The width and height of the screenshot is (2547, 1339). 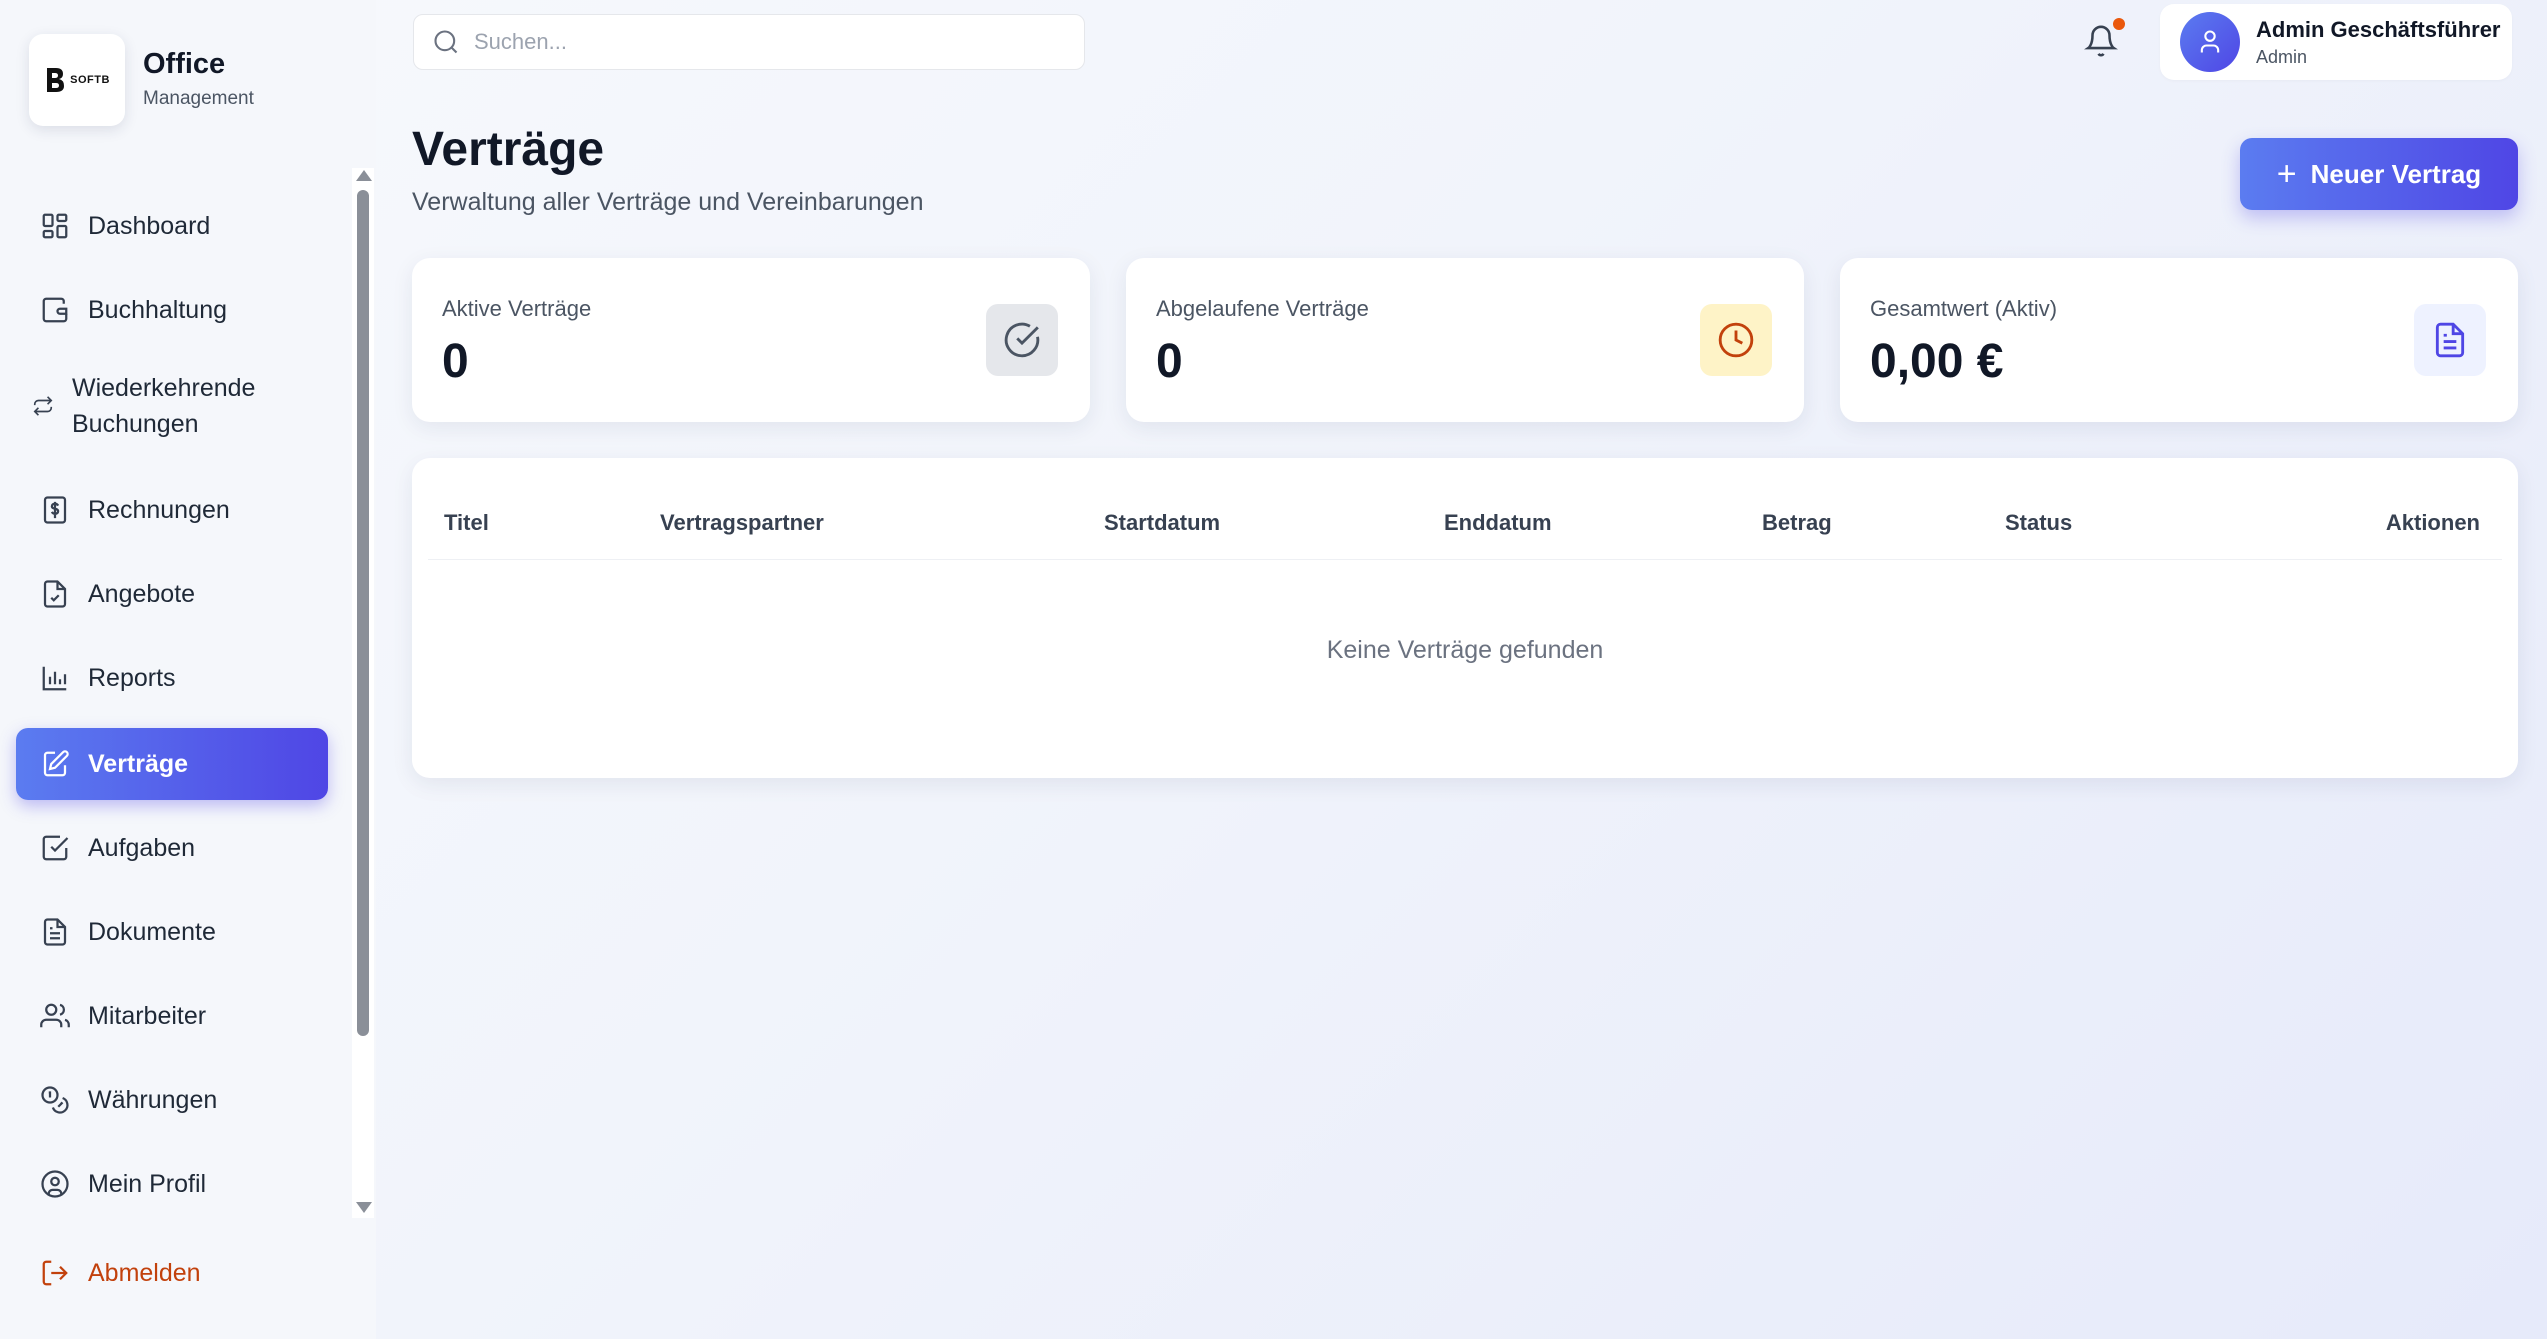 I want to click on sidebar-item-label: Mein Profil, so click(x=147, y=1183).